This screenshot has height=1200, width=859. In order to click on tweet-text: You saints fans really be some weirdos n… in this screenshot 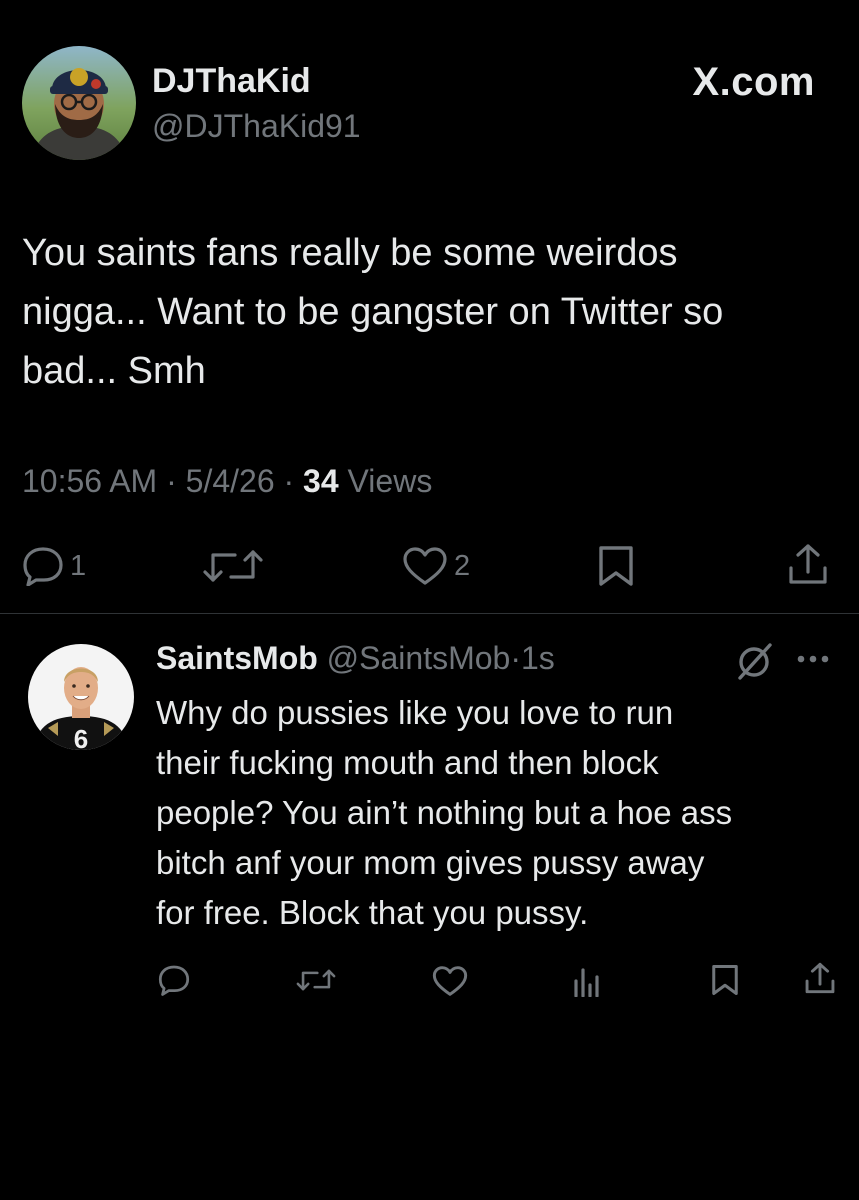, I will do `click(373, 312)`.